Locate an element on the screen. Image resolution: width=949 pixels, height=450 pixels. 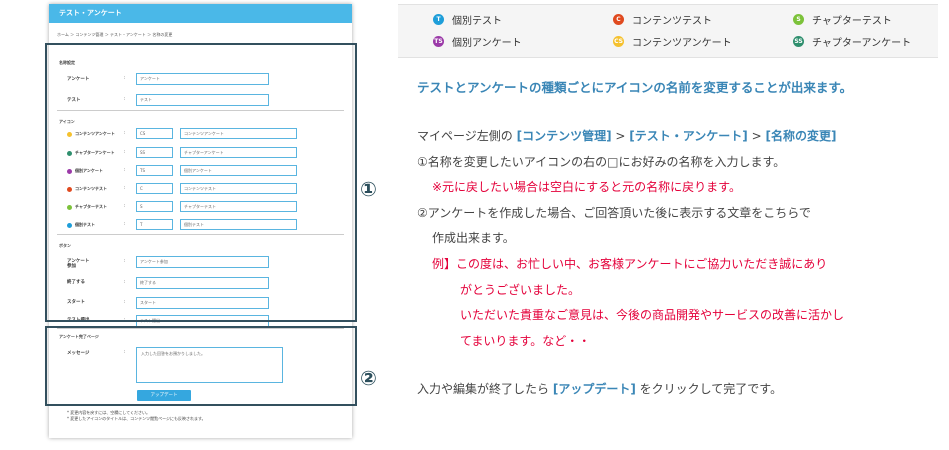
example-line-1: 例】この度は、お忙しい中、お客様アンケートにご協力いただき誠にあり is located at coordinates (630, 264).